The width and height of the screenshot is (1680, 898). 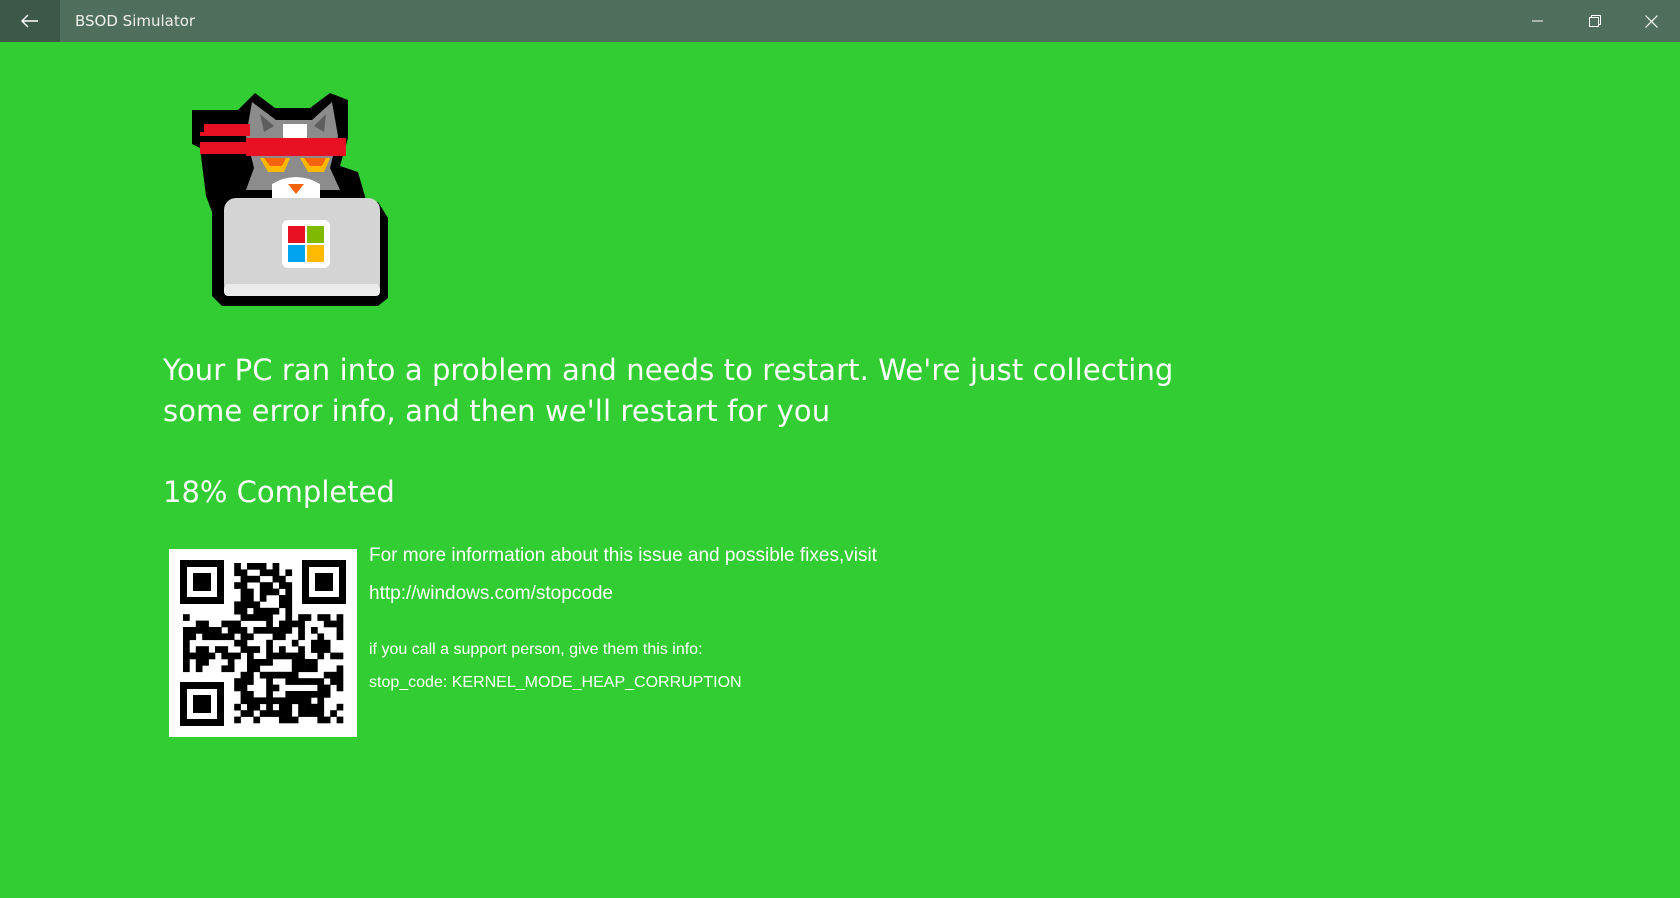 I want to click on title-bar: BSOD Simulator, so click(x=840, y=21).